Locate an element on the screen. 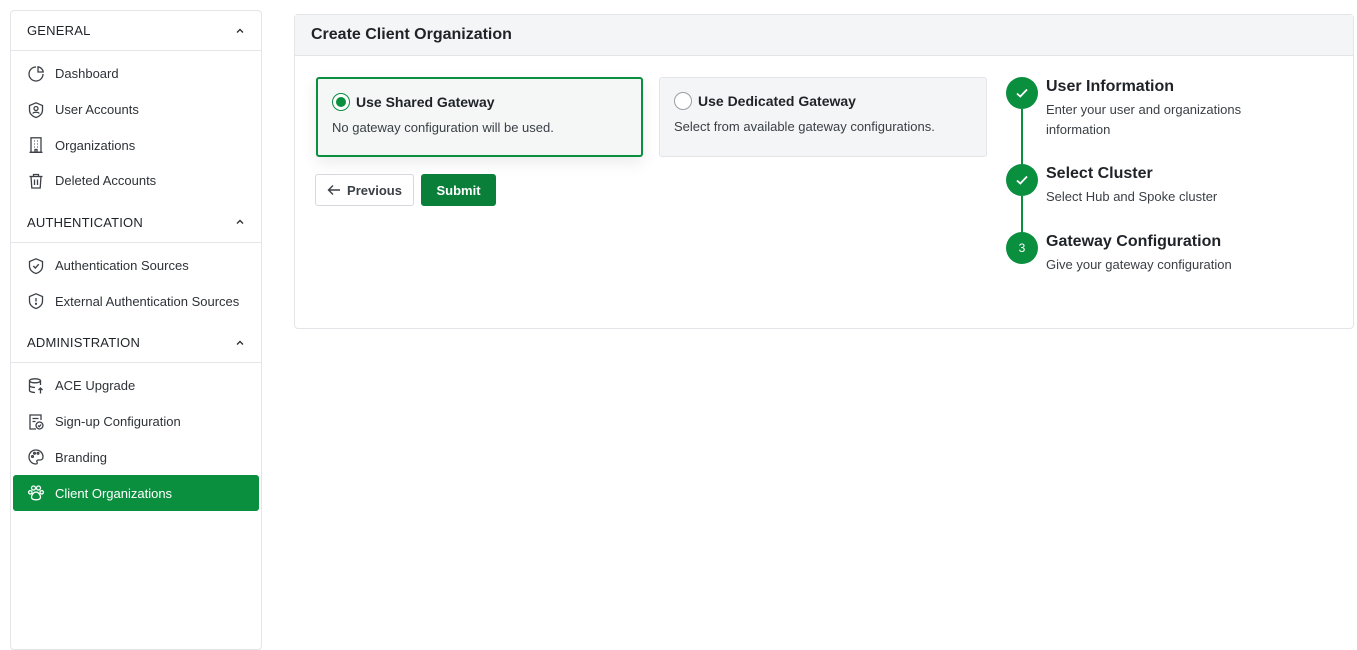  option-title: Use Dedicated Gateway is located at coordinates (777, 101).